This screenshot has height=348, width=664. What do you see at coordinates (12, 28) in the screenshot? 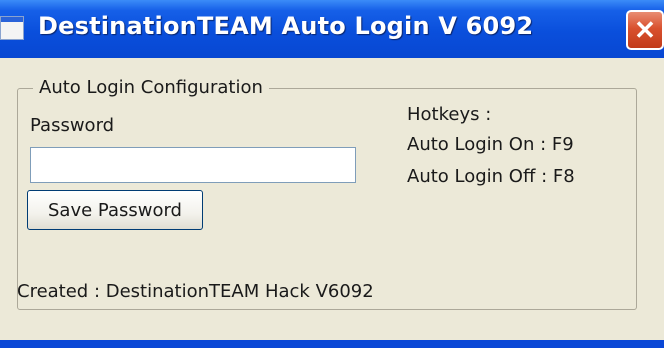
I see `window-app-icon` at bounding box center [12, 28].